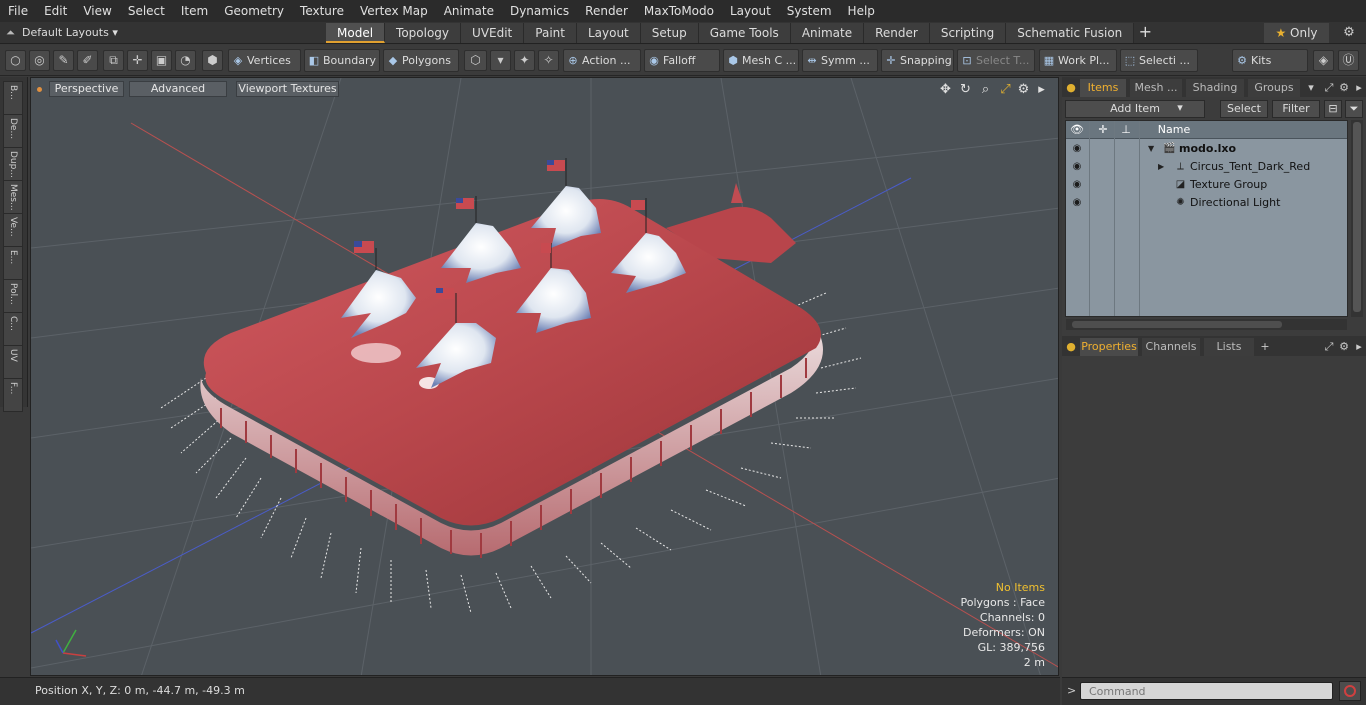 The height and width of the screenshot is (705, 1366). I want to click on item-row-directional-light: ◉ ✺ Directional Light, so click(1206, 203).